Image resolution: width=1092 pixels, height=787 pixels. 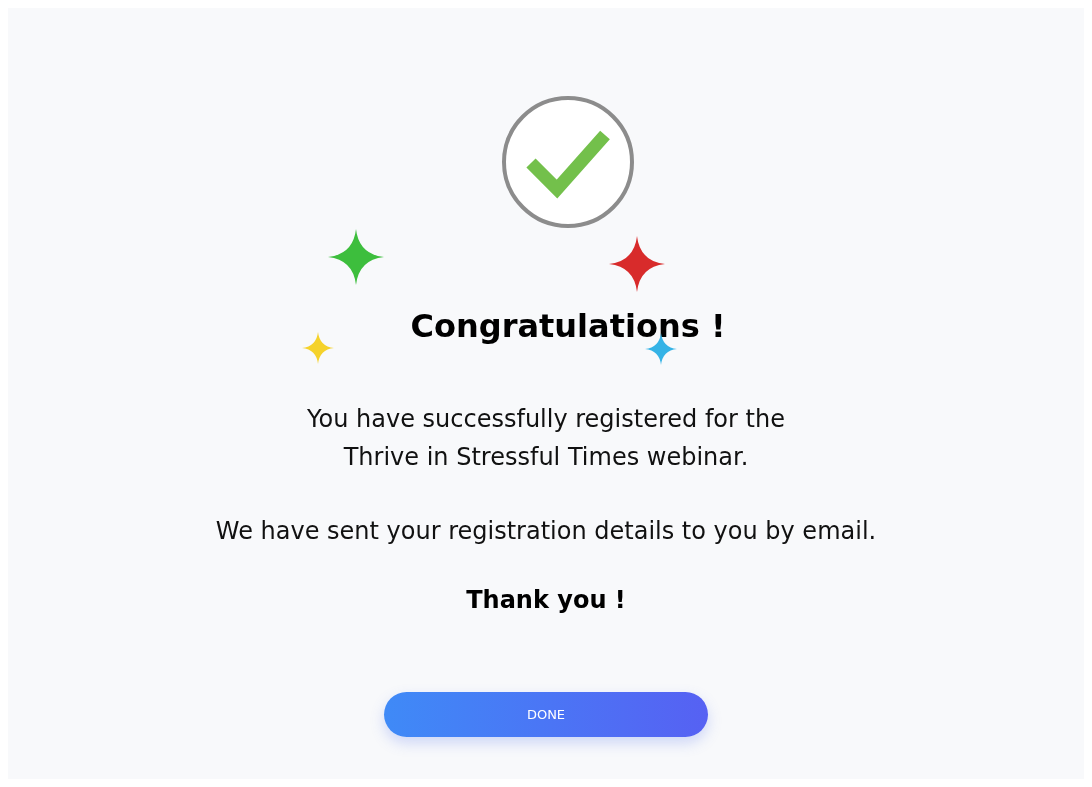 I want to click on congratulations-heading: Congratulations !, so click(x=568, y=326).